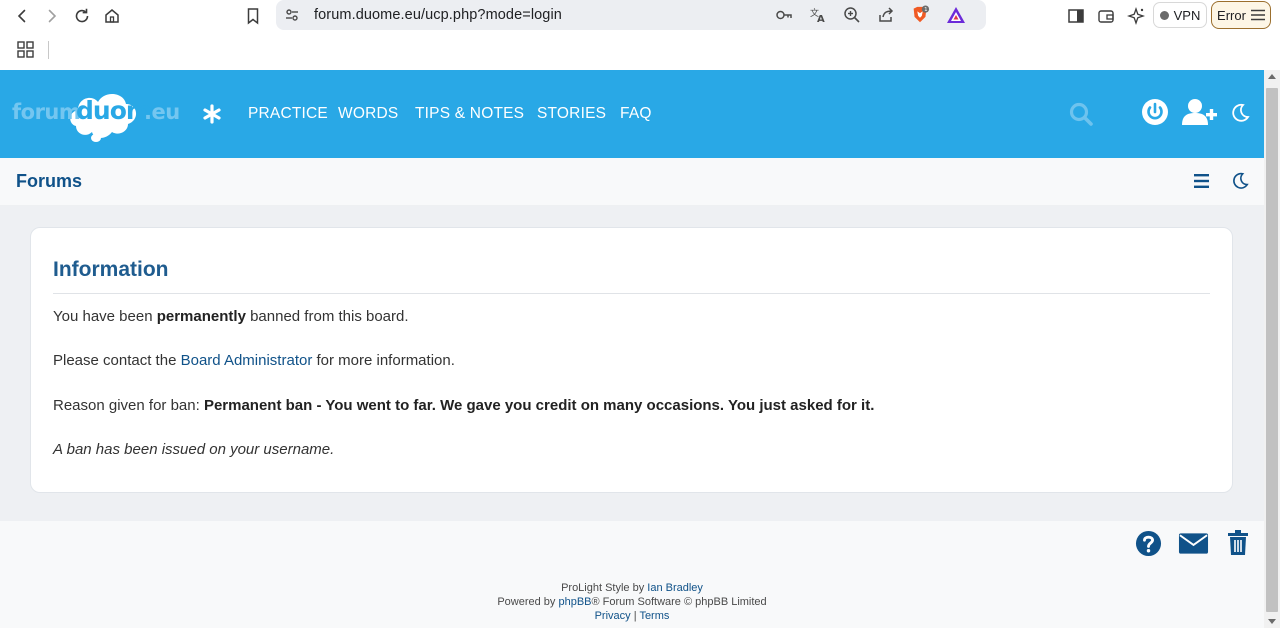 Image resolution: width=1280 pixels, height=628 pixels. Describe the element at coordinates (1155, 112) in the screenshot. I see `power-login-icon` at that location.